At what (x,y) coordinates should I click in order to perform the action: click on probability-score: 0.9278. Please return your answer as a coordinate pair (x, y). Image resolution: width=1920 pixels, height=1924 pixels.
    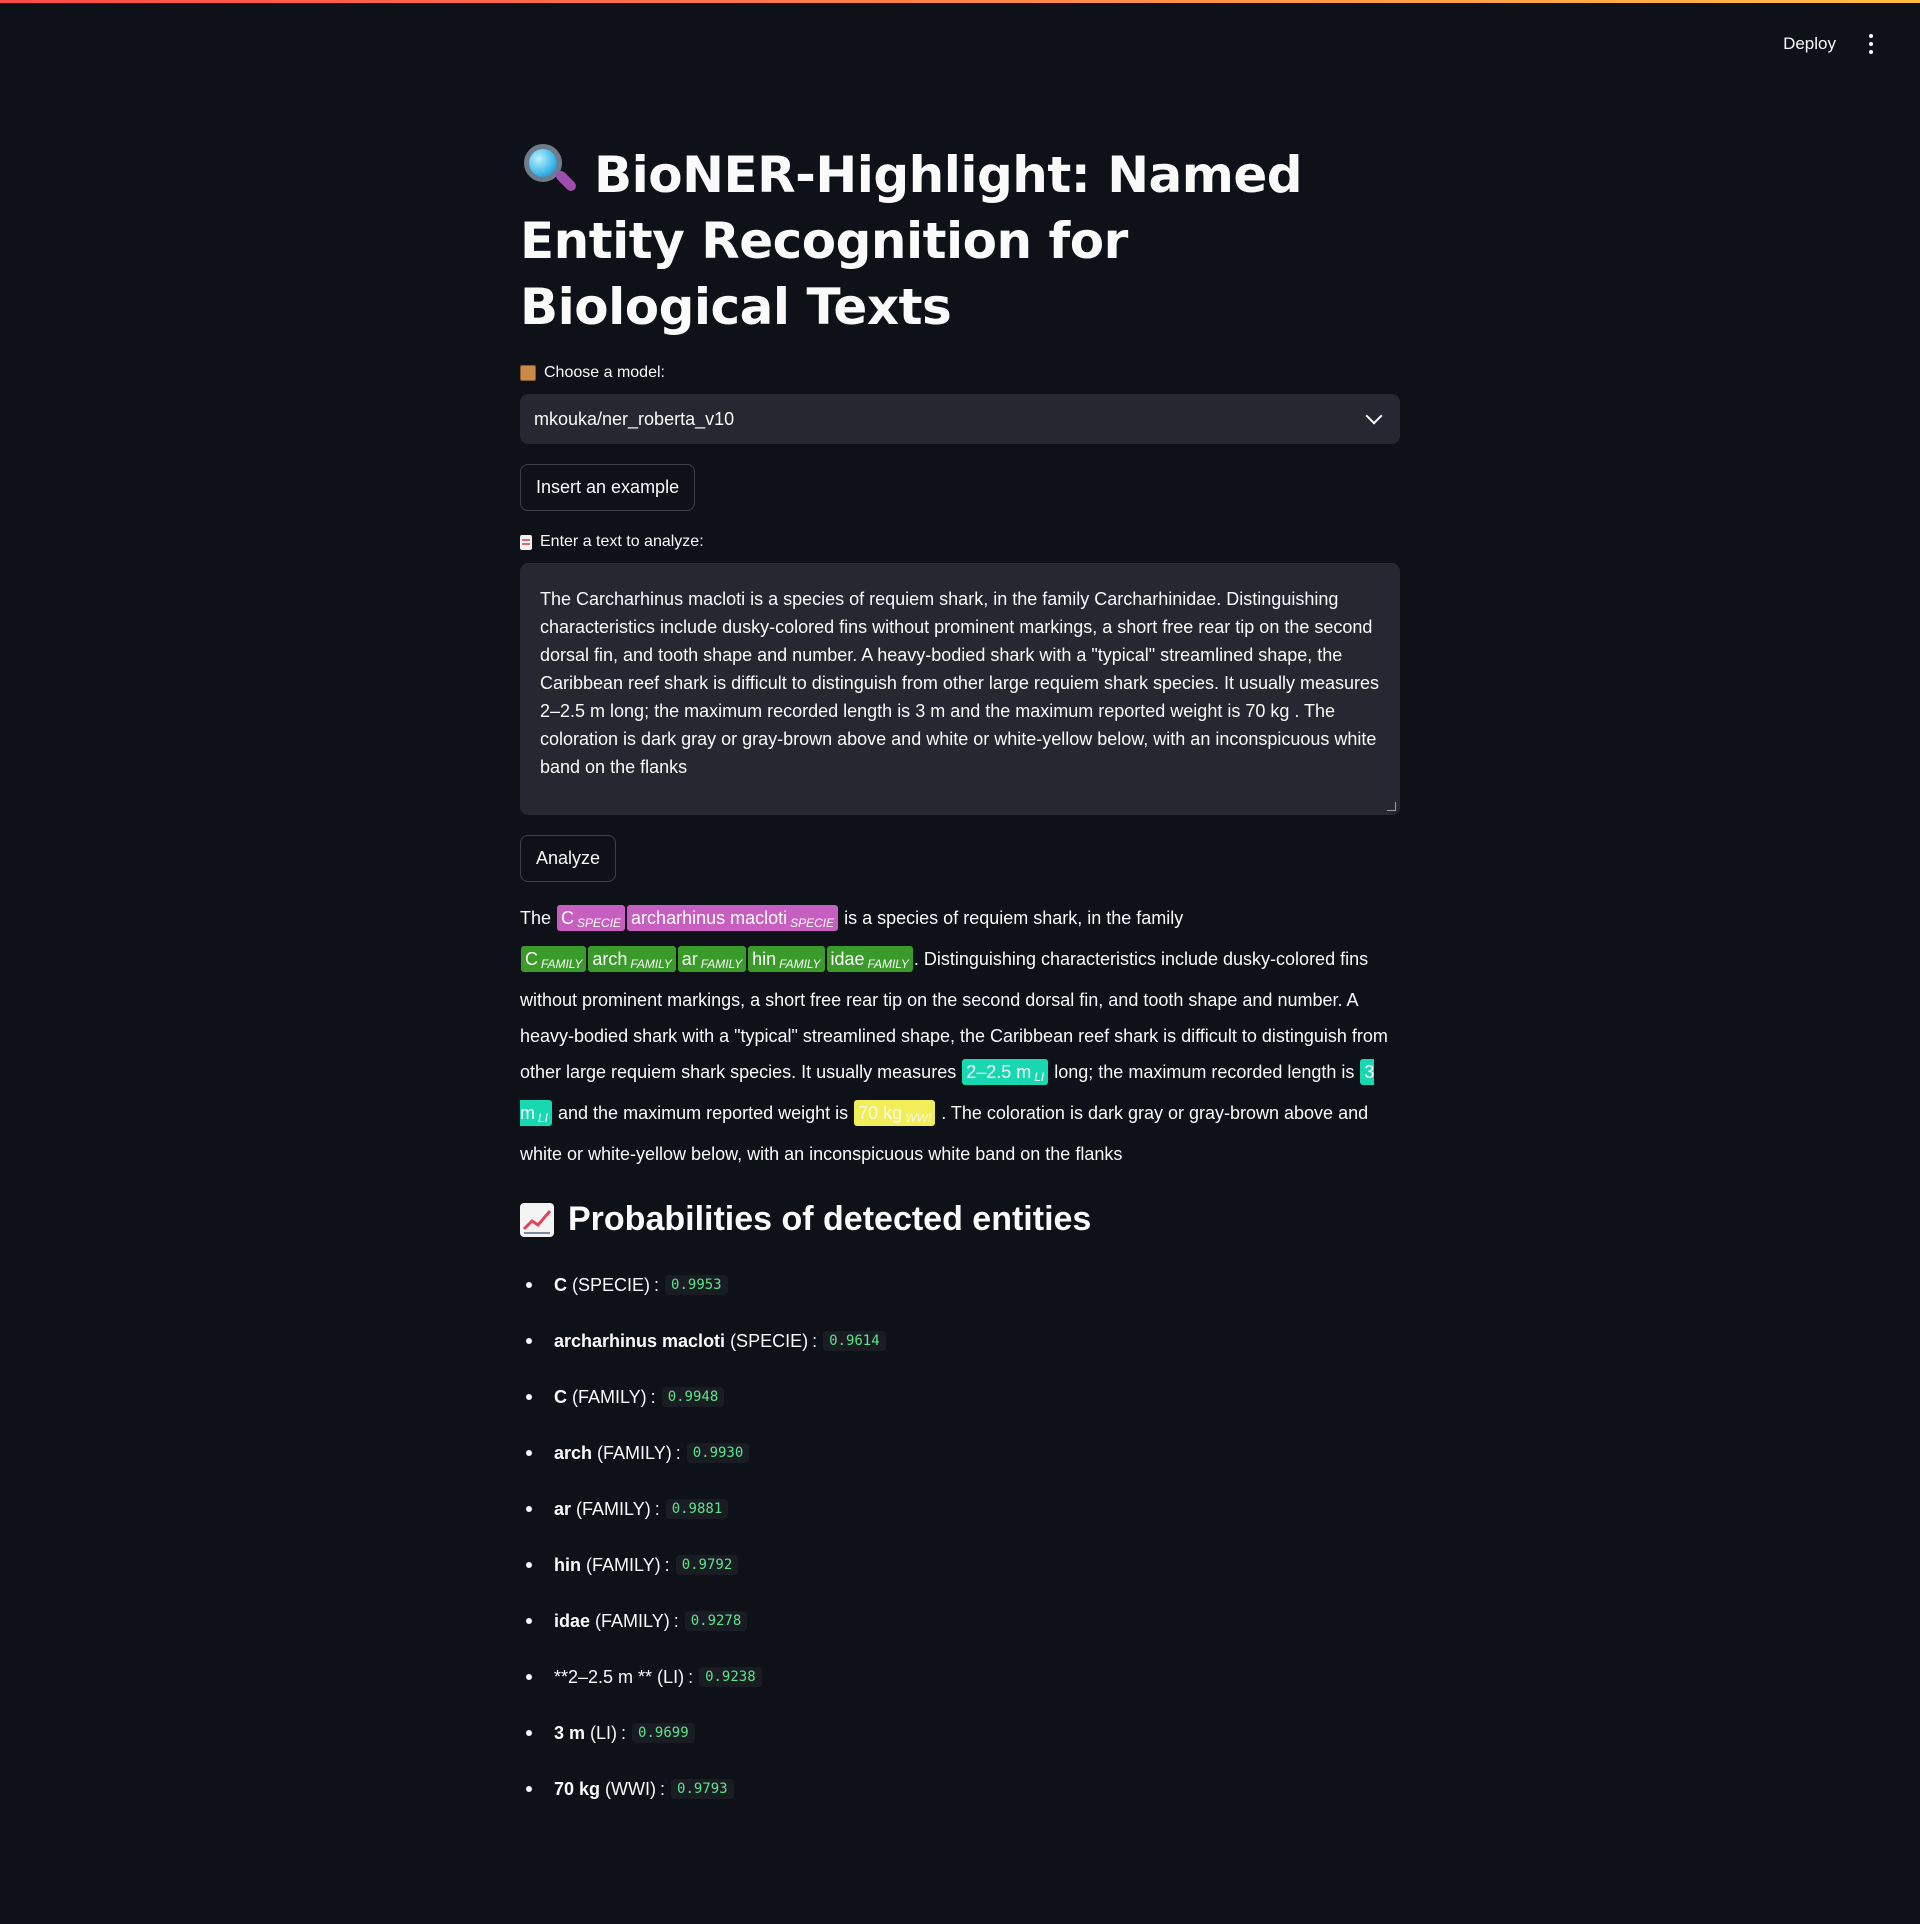
    Looking at the image, I should click on (716, 1621).